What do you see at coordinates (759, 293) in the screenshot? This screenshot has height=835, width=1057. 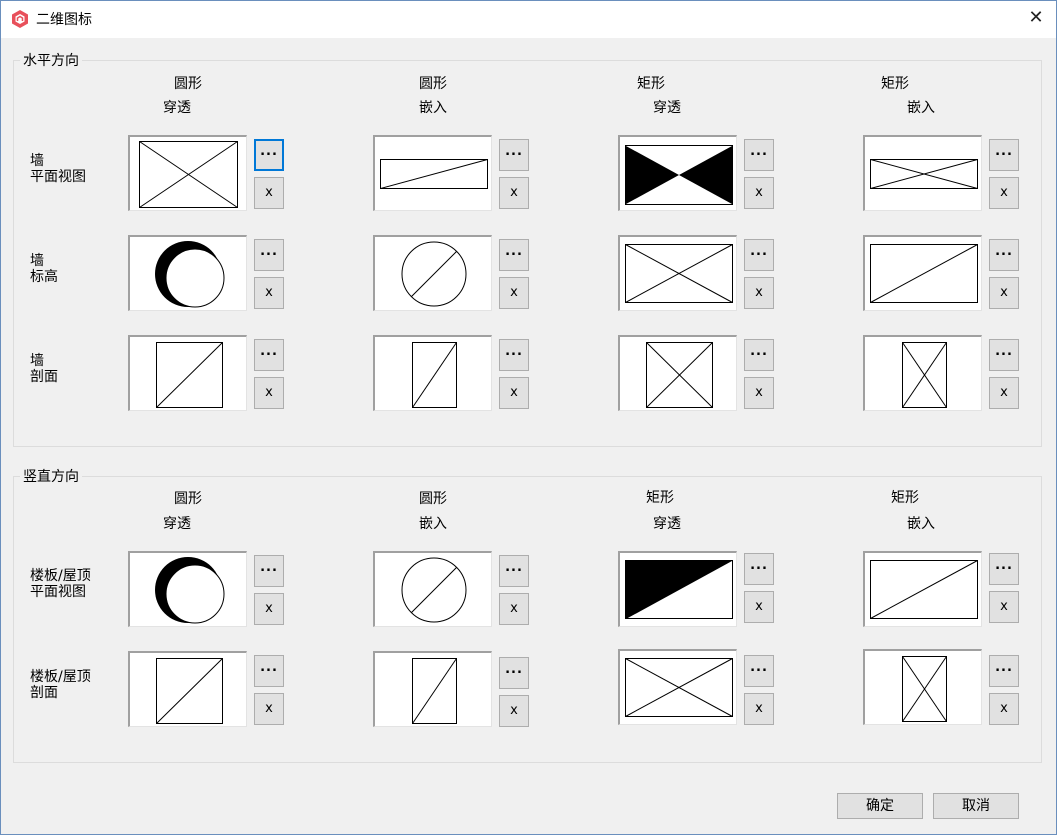 I see `h-r2-c3-clear-button: x` at bounding box center [759, 293].